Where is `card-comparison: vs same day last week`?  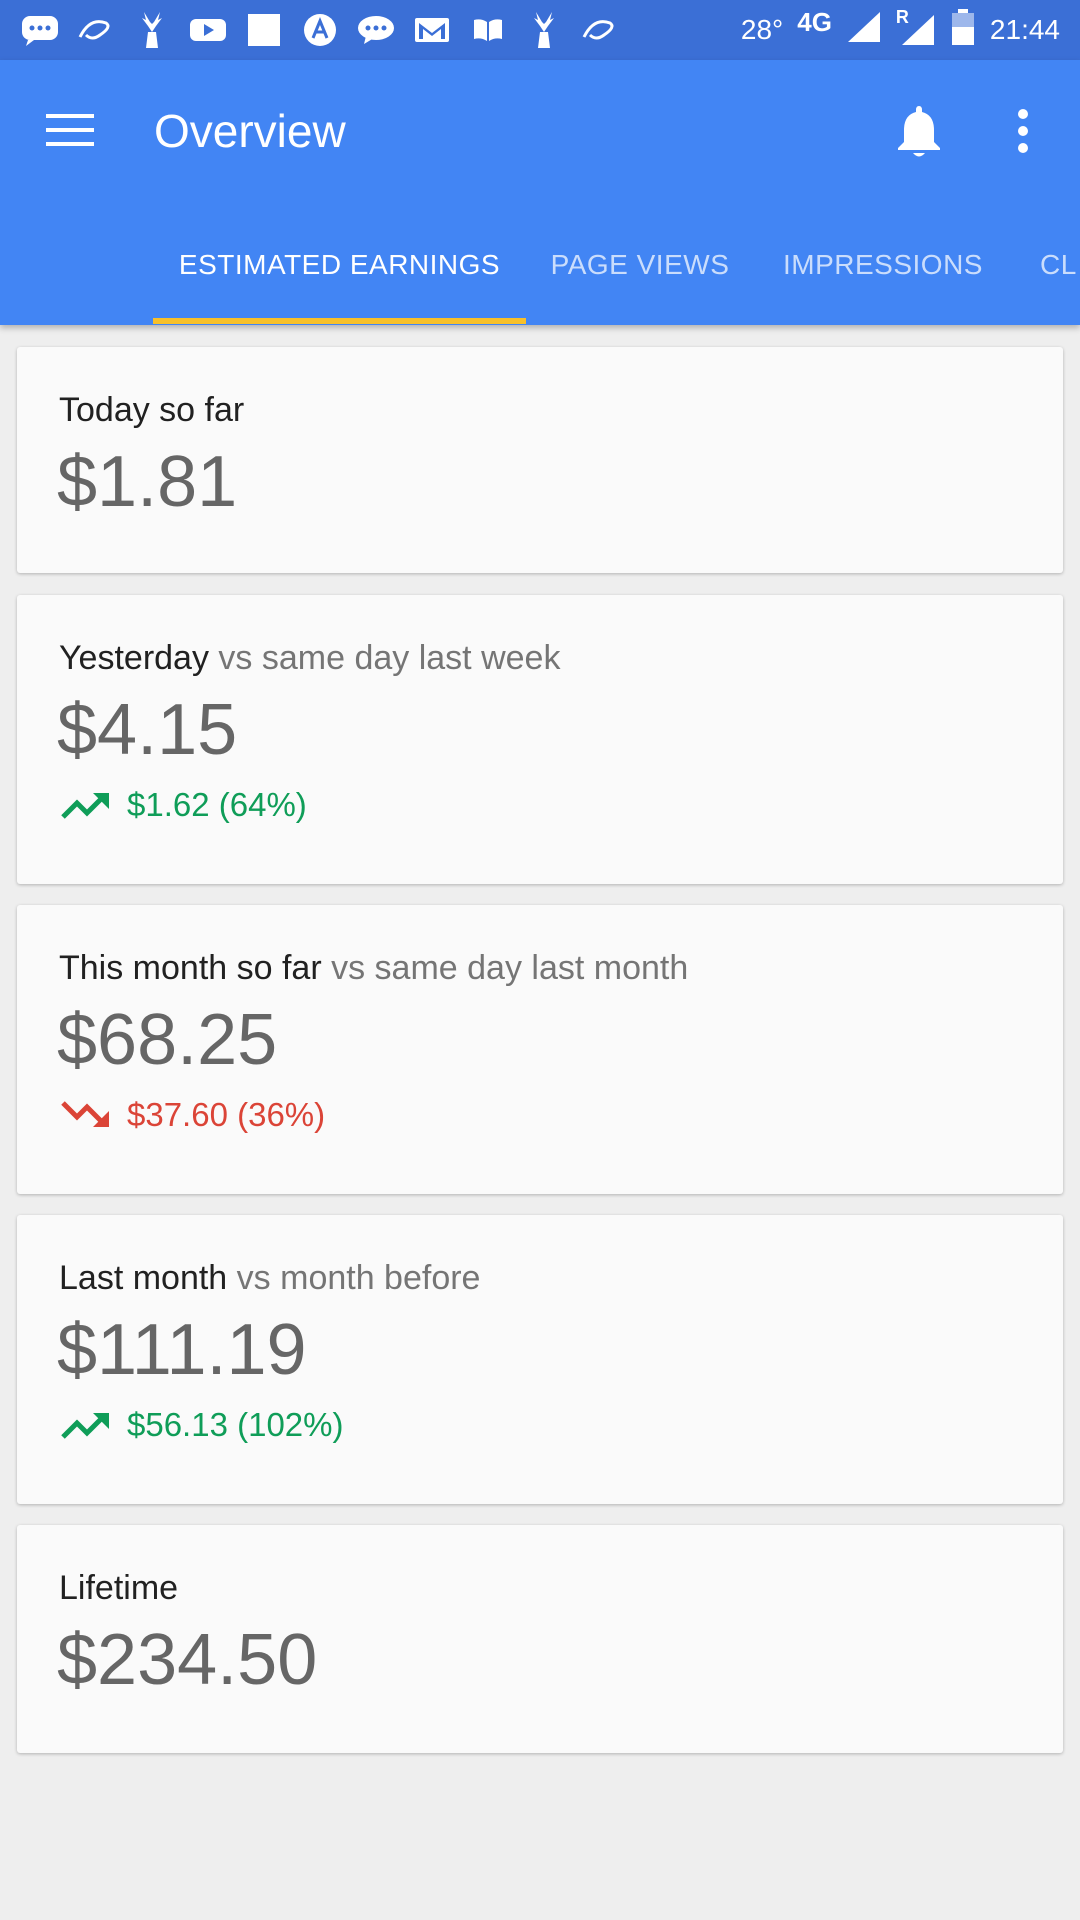
card-comparison: vs same day last week is located at coordinates (389, 658).